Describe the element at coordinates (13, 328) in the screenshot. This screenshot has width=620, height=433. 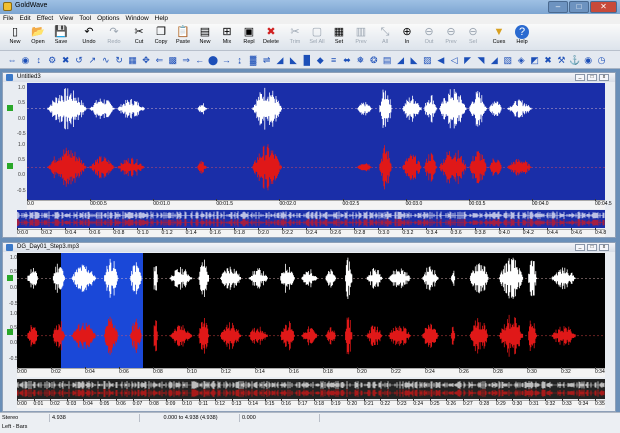
I see `scale-label: 0.5` at that location.